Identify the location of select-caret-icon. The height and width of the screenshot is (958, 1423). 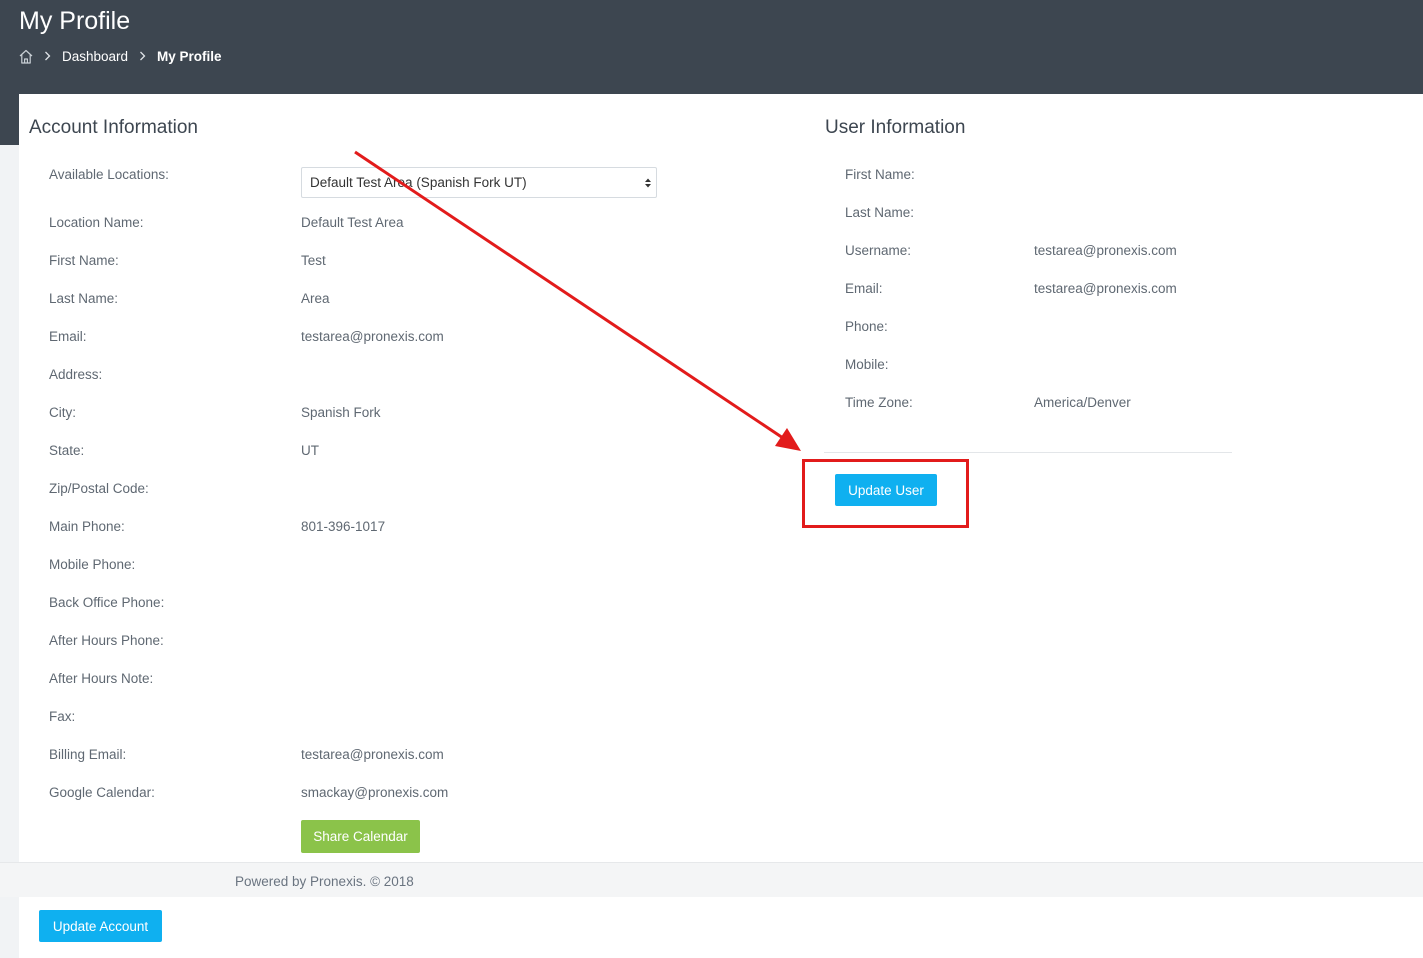
(648, 183).